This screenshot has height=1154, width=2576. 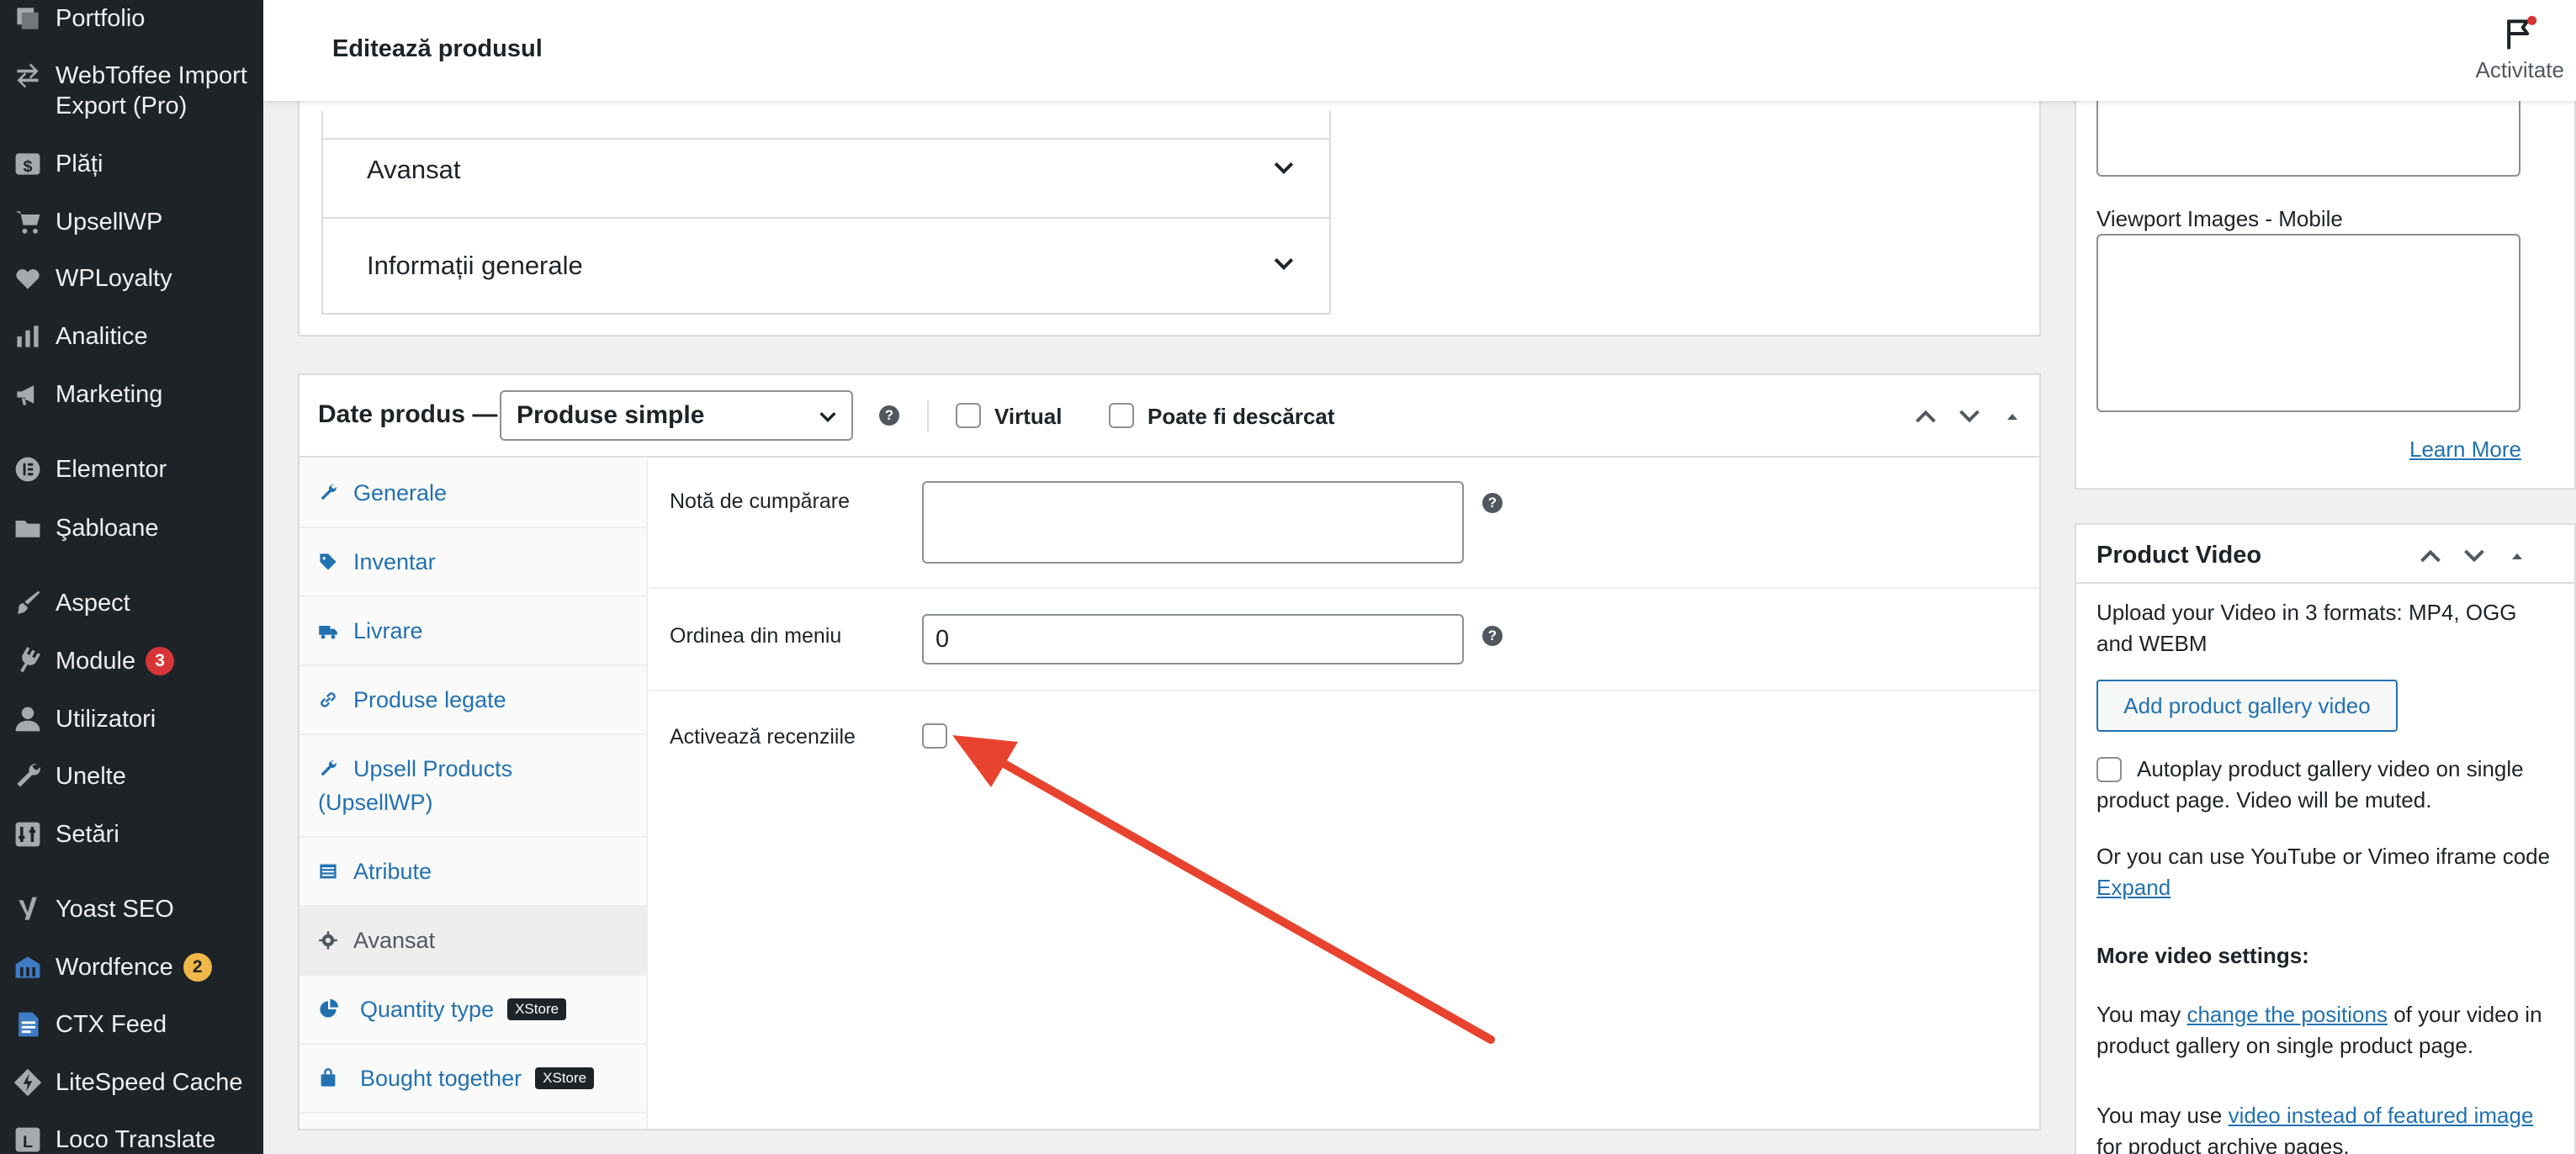 I want to click on activity-label: Activitate, so click(x=2520, y=69).